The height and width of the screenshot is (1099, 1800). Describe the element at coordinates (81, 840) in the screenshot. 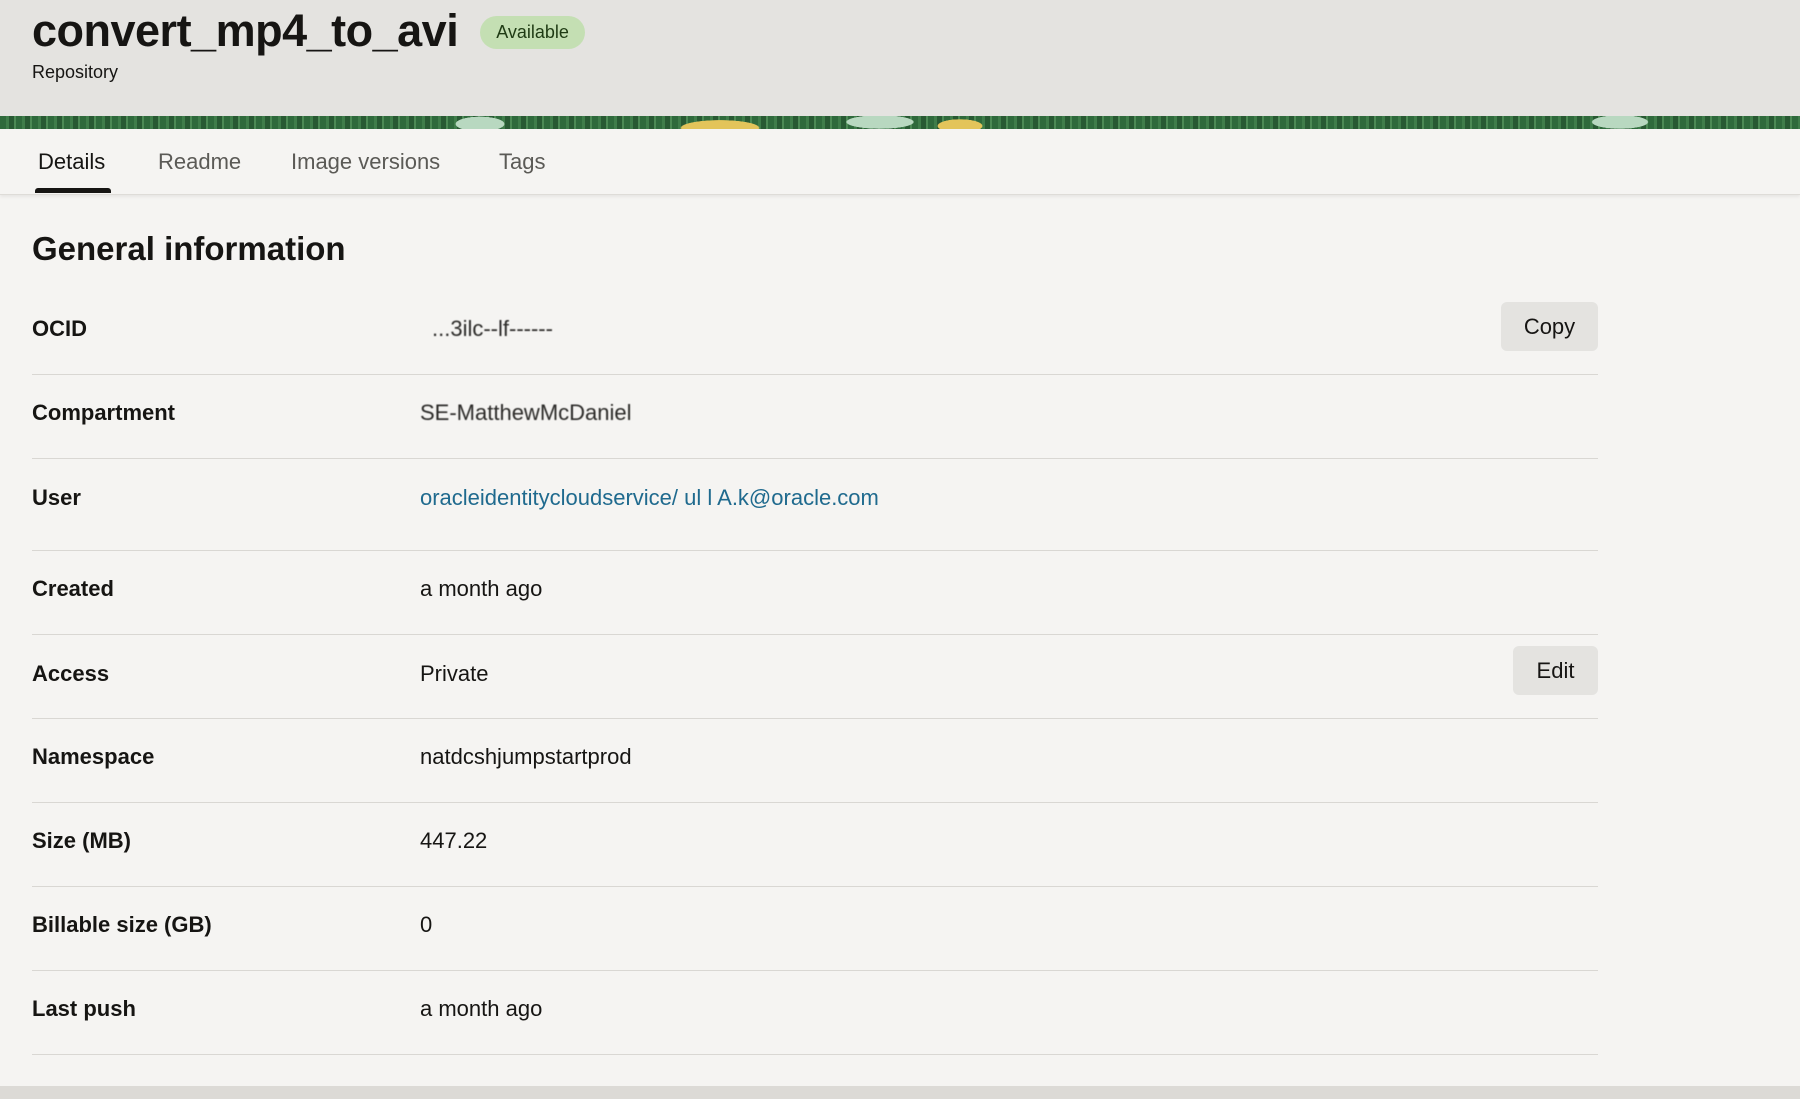

I see `field-label: Size (MB)` at that location.